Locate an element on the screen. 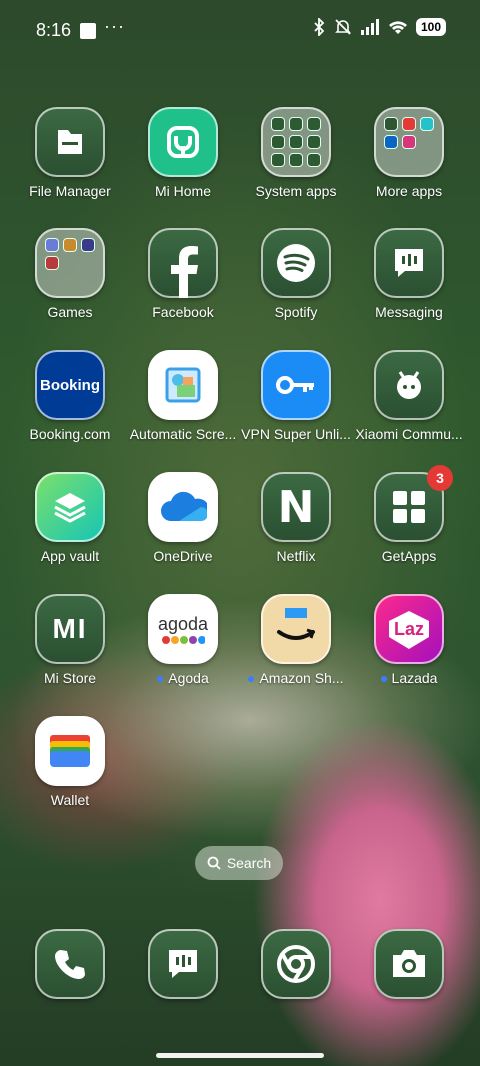  app-vault-icon is located at coordinates (70, 507).